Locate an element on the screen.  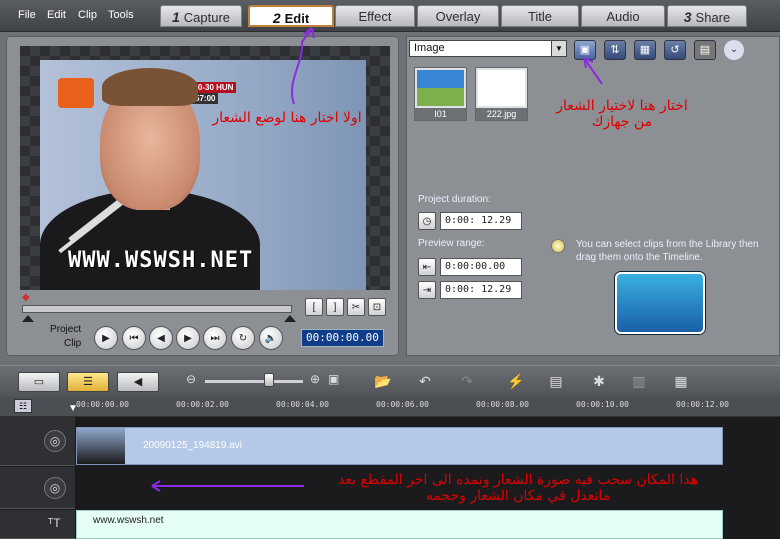
home-icon: ⏮ is located at coordinates (134, 338).